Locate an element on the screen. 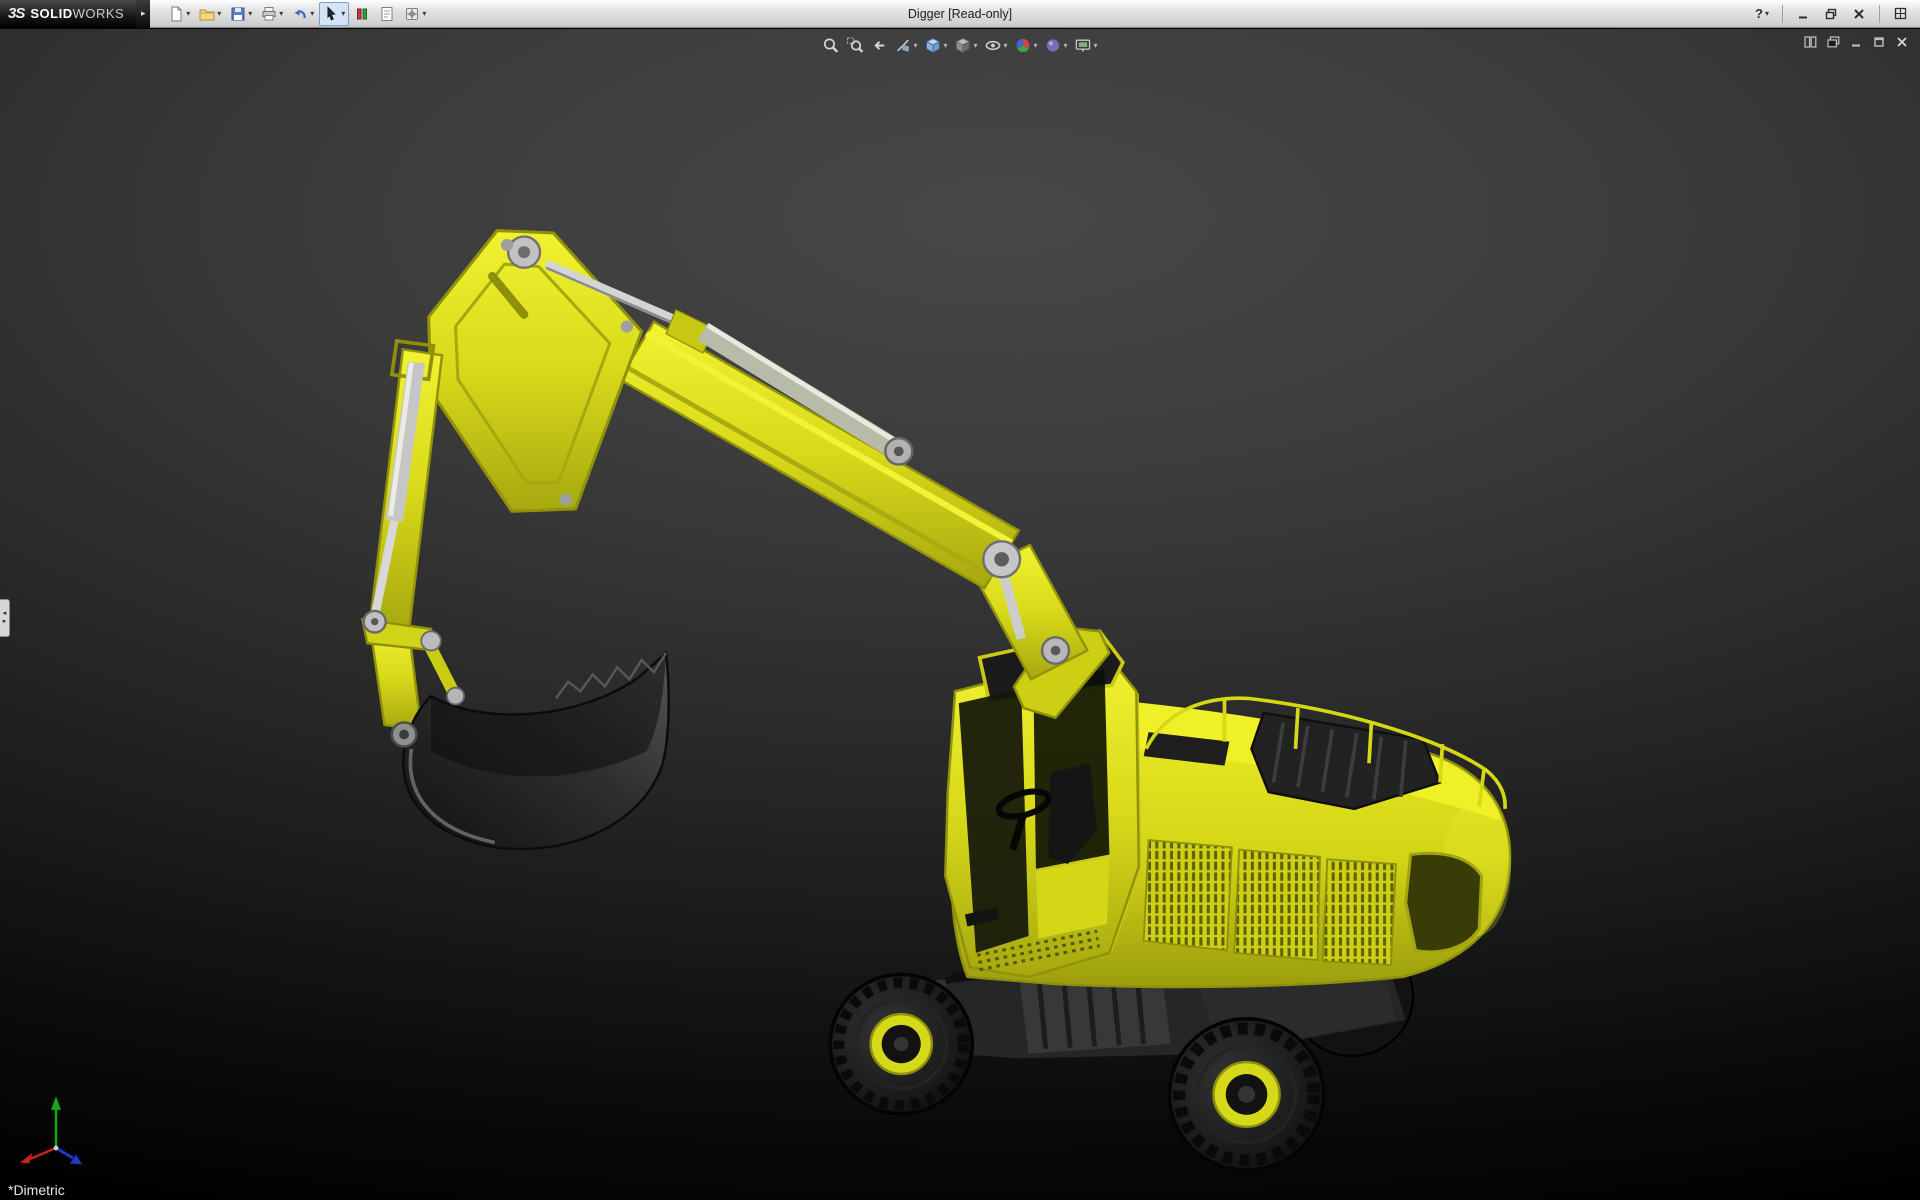 This screenshot has height=1200, width=1920. brand-name: SOLIDWORKS is located at coordinates (77, 13).